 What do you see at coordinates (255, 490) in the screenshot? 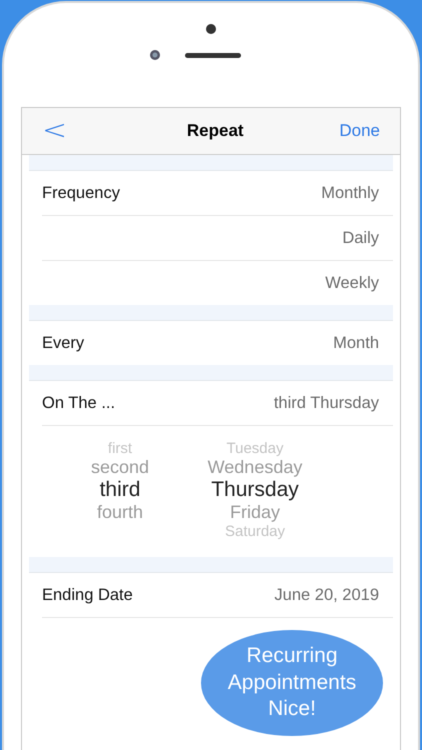
I see `picker-option: Thursday` at bounding box center [255, 490].